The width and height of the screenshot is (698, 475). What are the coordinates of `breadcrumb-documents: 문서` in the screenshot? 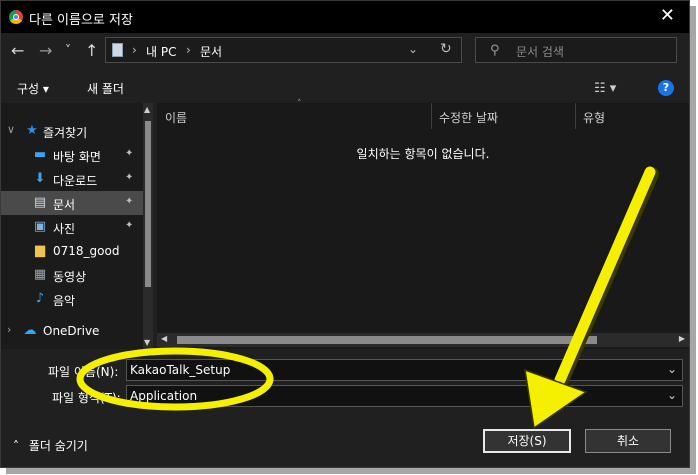 It's located at (211, 51).